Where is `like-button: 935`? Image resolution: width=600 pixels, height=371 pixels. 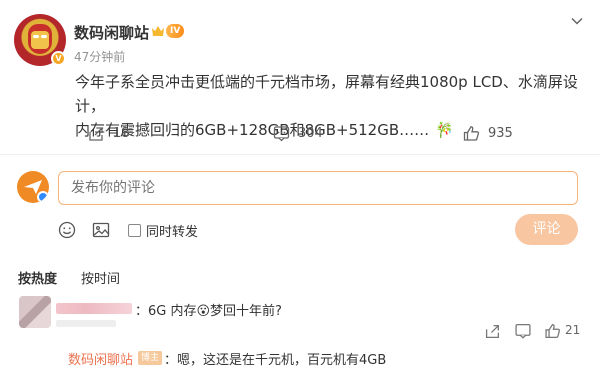
like-button: 935 is located at coordinates (488, 133).